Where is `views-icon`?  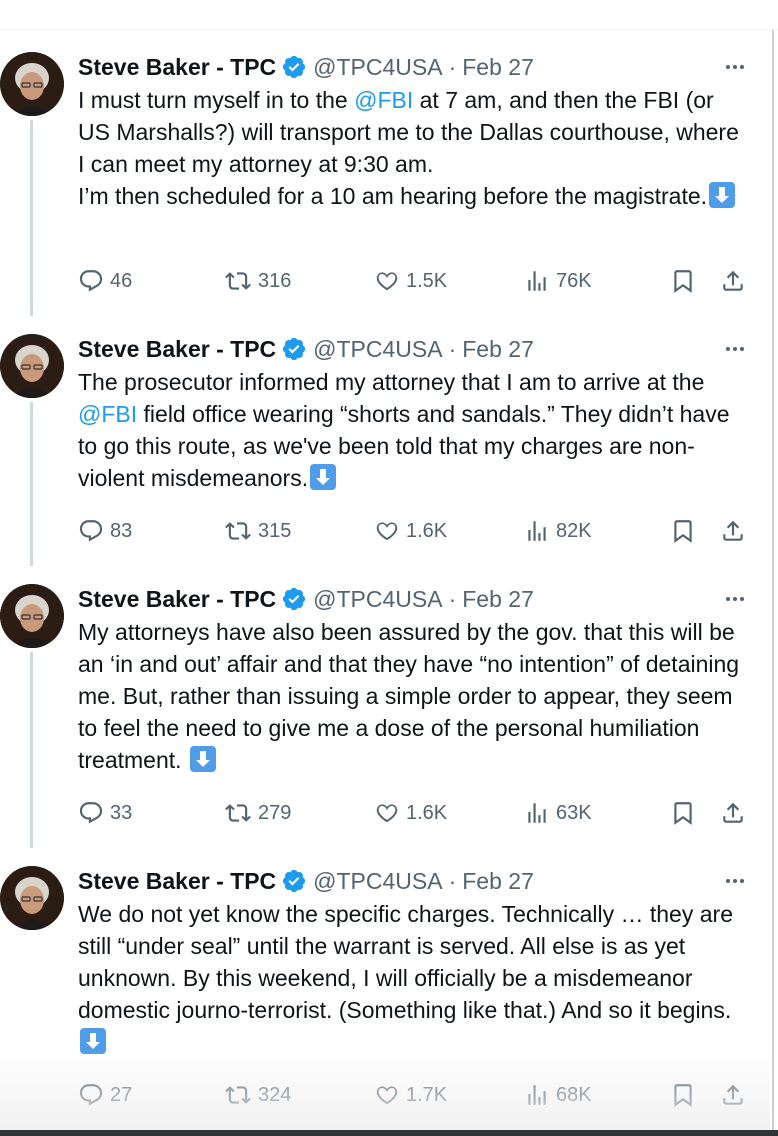
views-icon is located at coordinates (537, 1095).